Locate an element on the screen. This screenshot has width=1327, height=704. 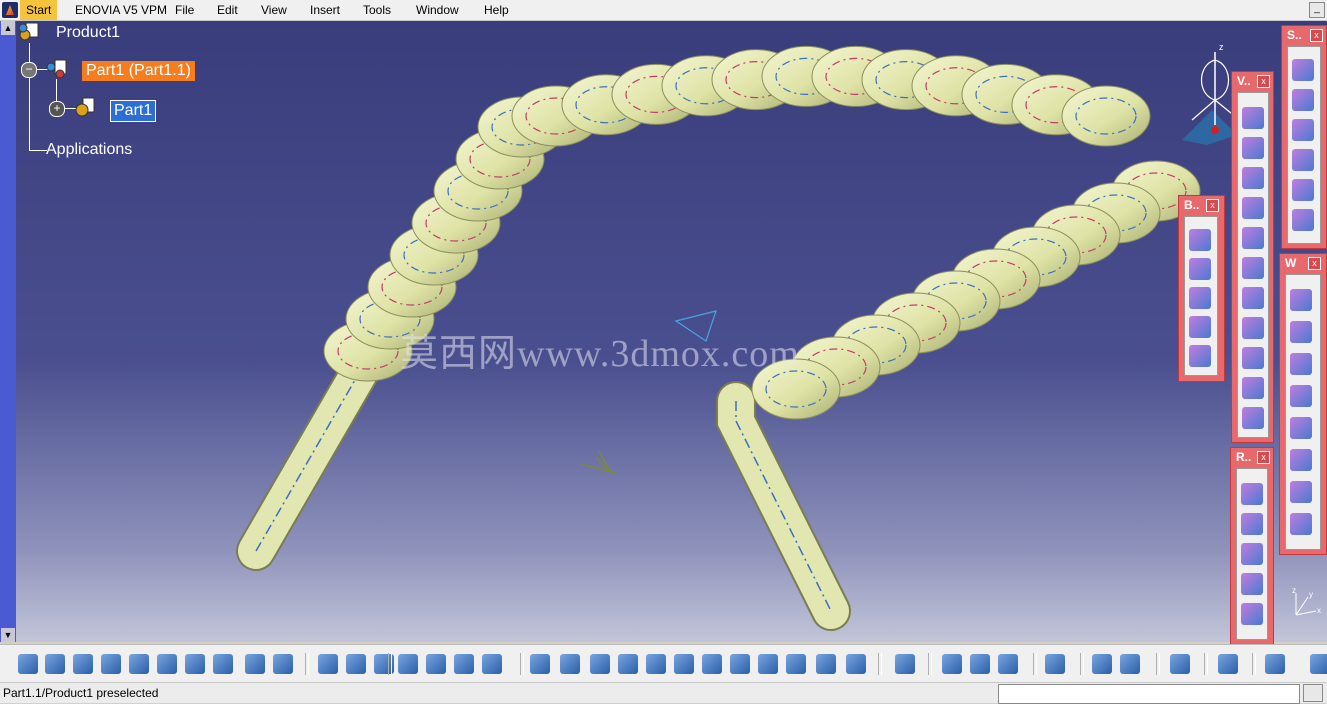
tree-node-product1: Product1 is located at coordinates (88, 33).